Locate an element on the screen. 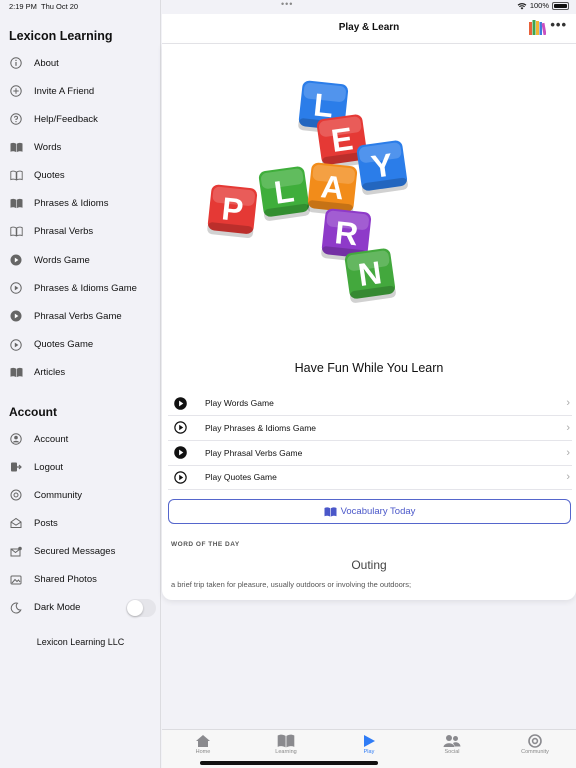  tab-label: Social is located at coordinates (452, 752).